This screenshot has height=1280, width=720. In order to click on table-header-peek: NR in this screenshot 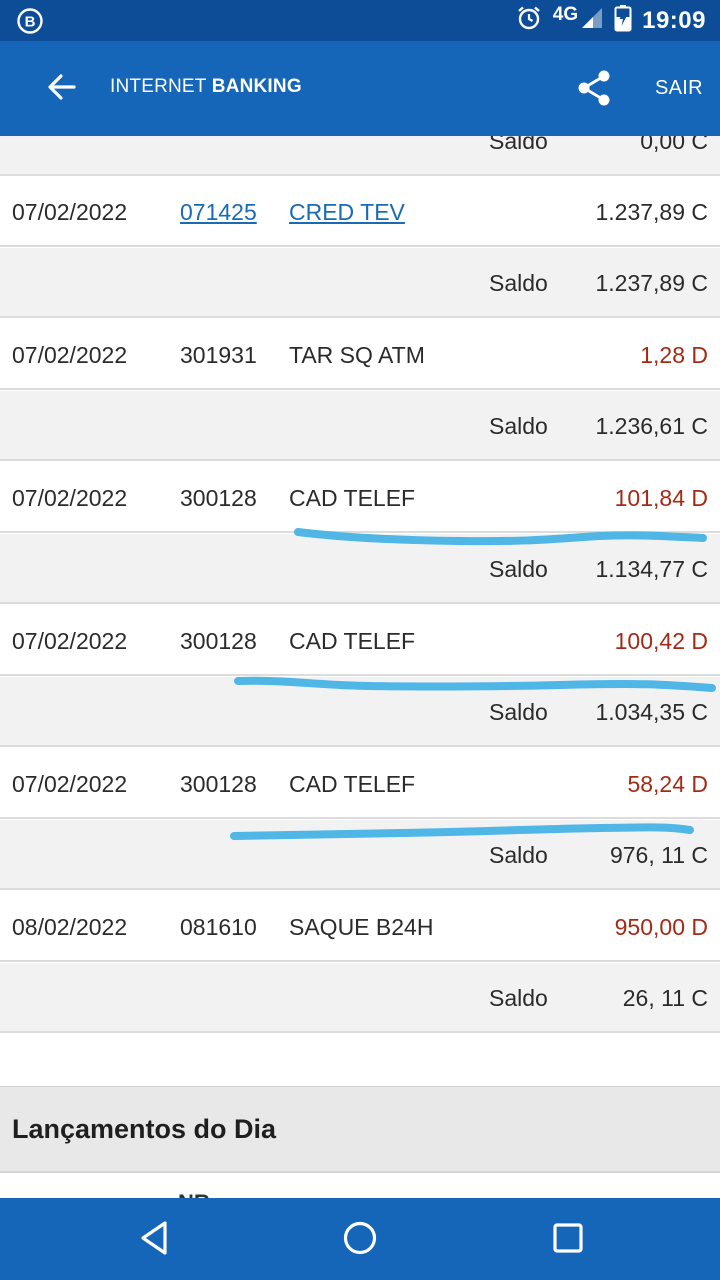, I will do `click(208, 1192)`.